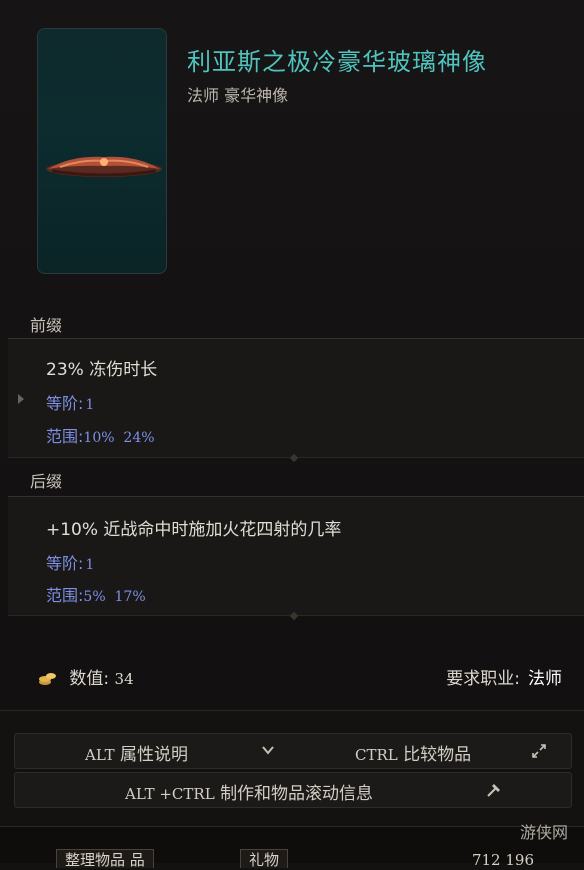  I want to click on item-value: 数值: 34, so click(86, 676).